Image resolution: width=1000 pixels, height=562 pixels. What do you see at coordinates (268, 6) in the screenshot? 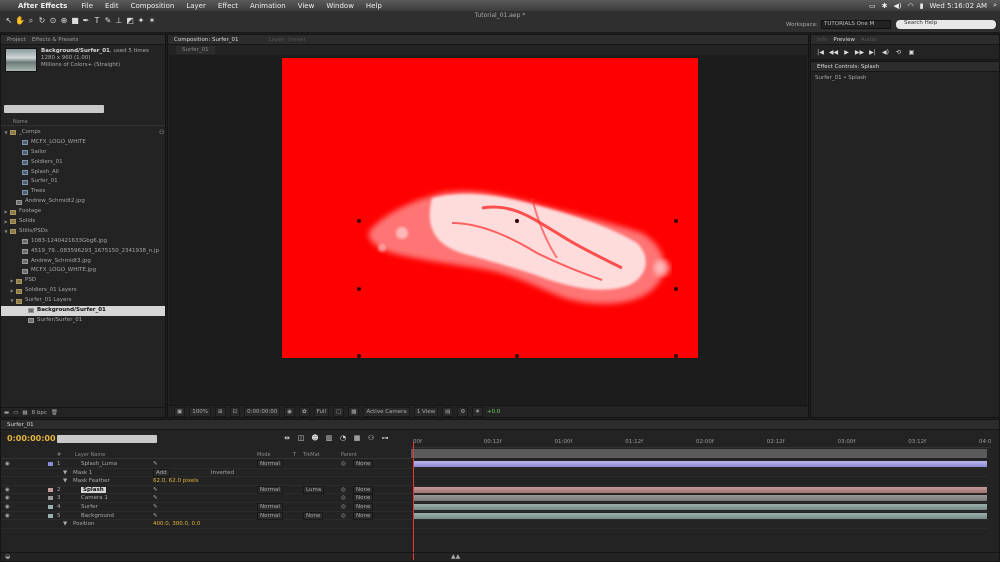
I see `menu-animation: Animation` at bounding box center [268, 6].